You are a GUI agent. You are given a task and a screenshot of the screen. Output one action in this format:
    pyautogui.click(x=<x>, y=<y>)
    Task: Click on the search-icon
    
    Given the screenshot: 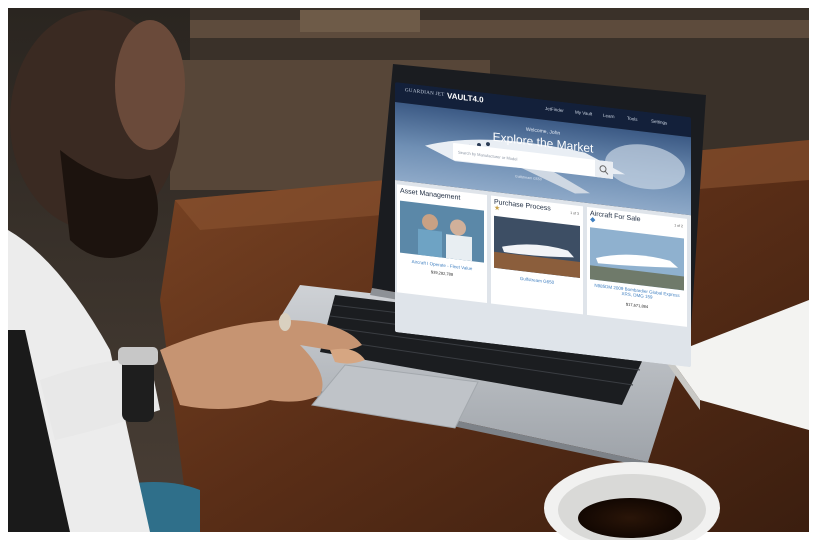 What is the action you would take?
    pyautogui.click(x=604, y=170)
    